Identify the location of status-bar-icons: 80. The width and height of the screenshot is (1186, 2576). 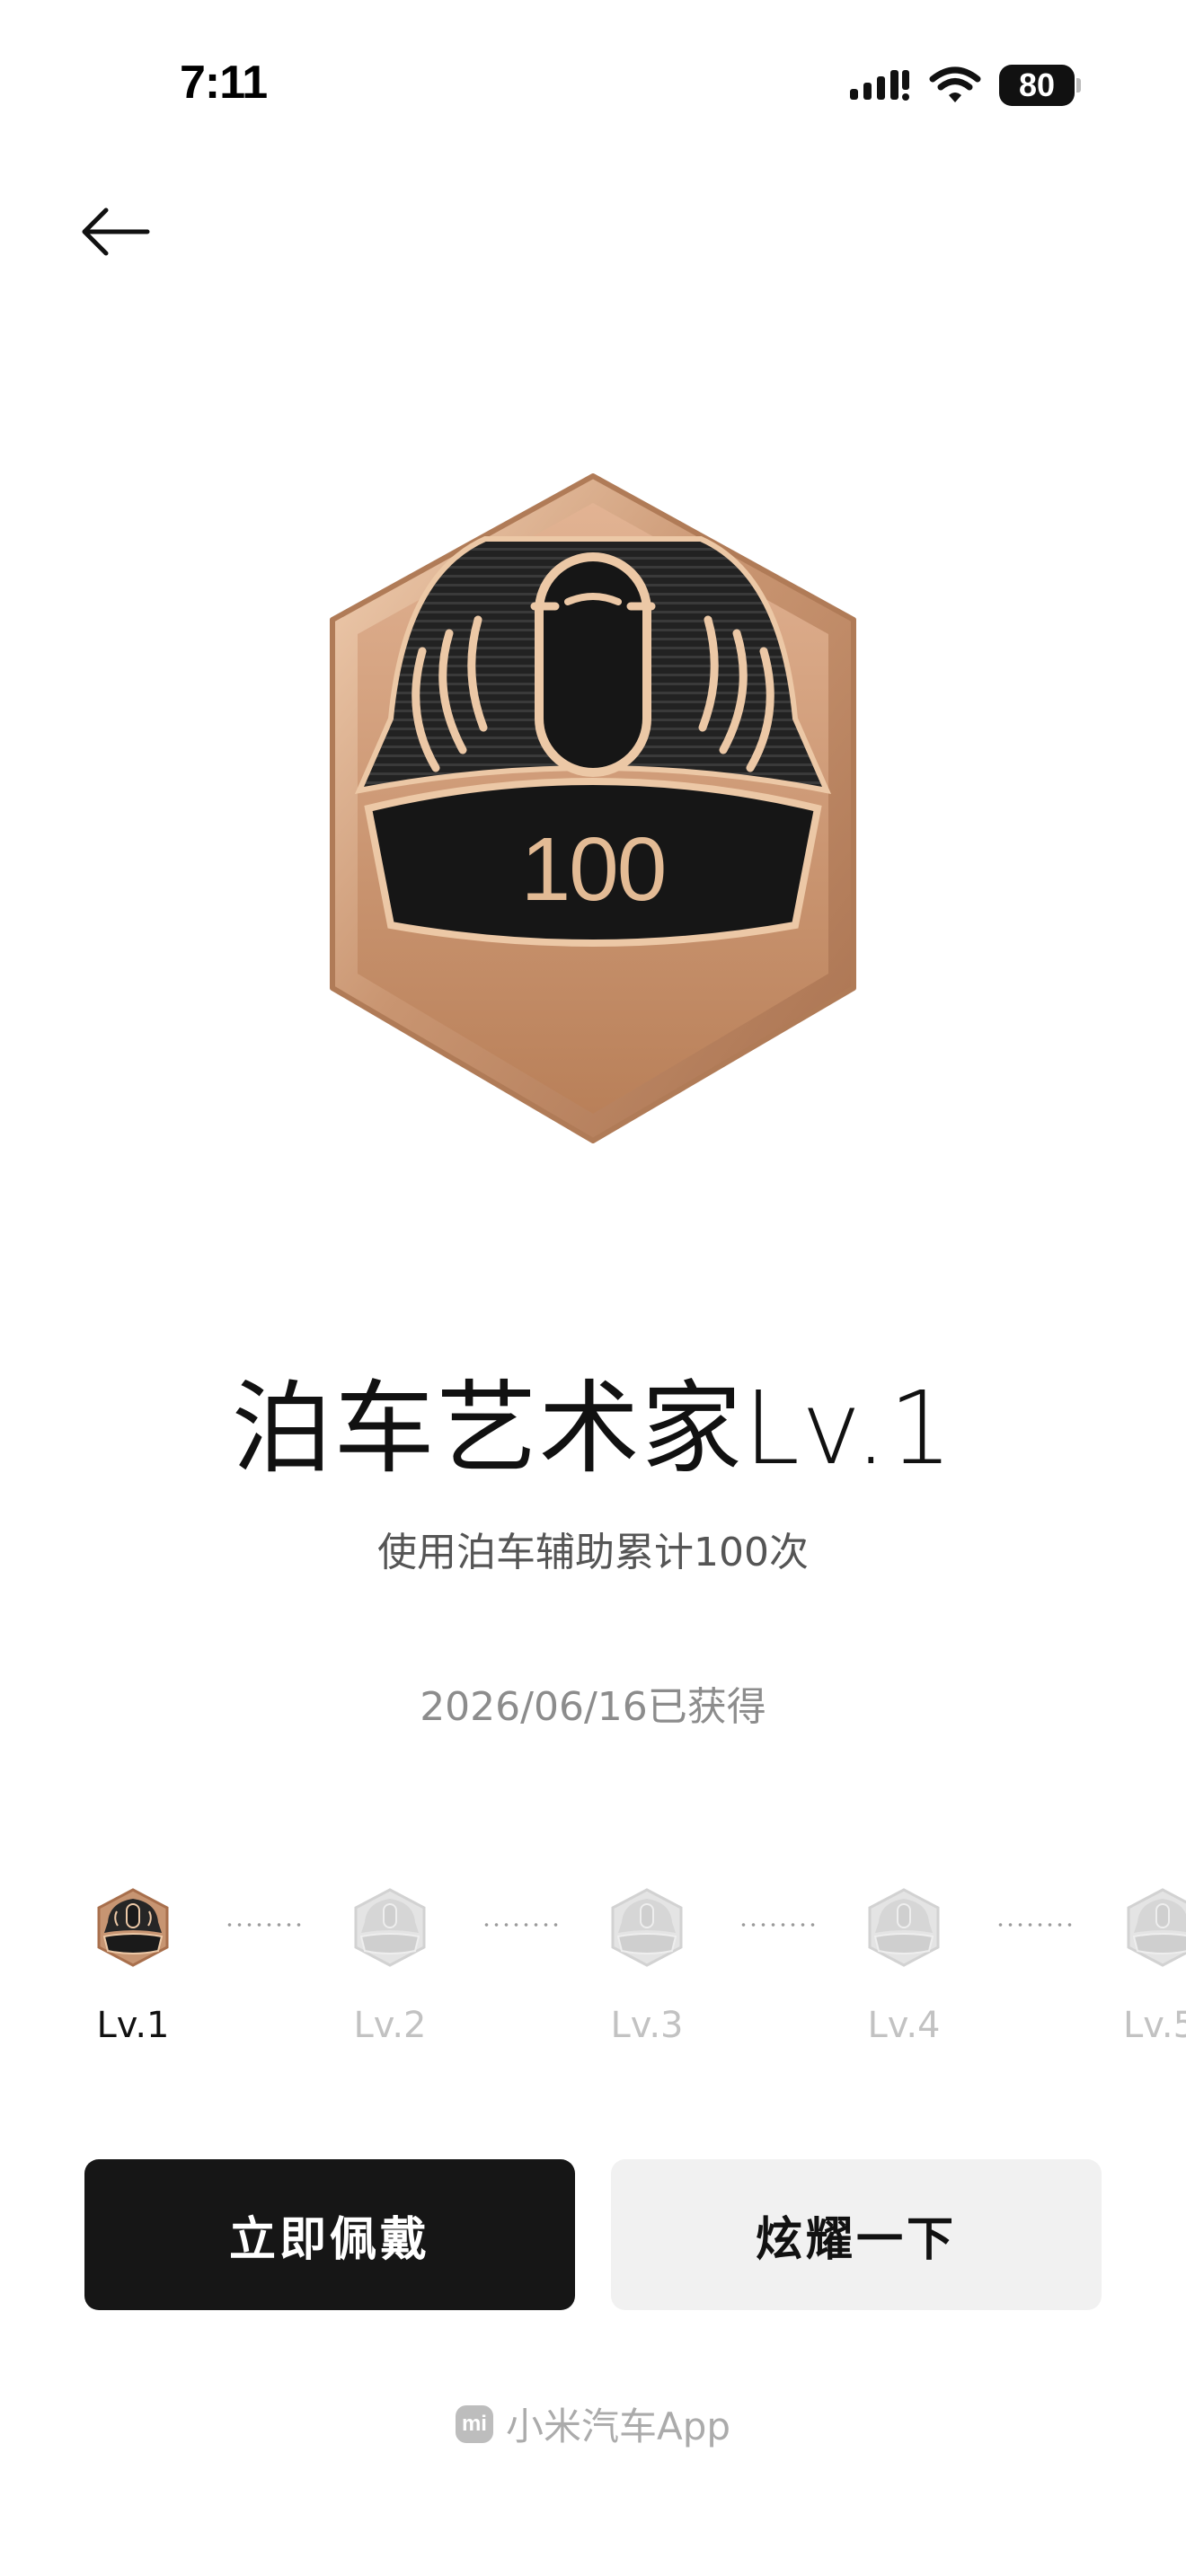
(964, 85).